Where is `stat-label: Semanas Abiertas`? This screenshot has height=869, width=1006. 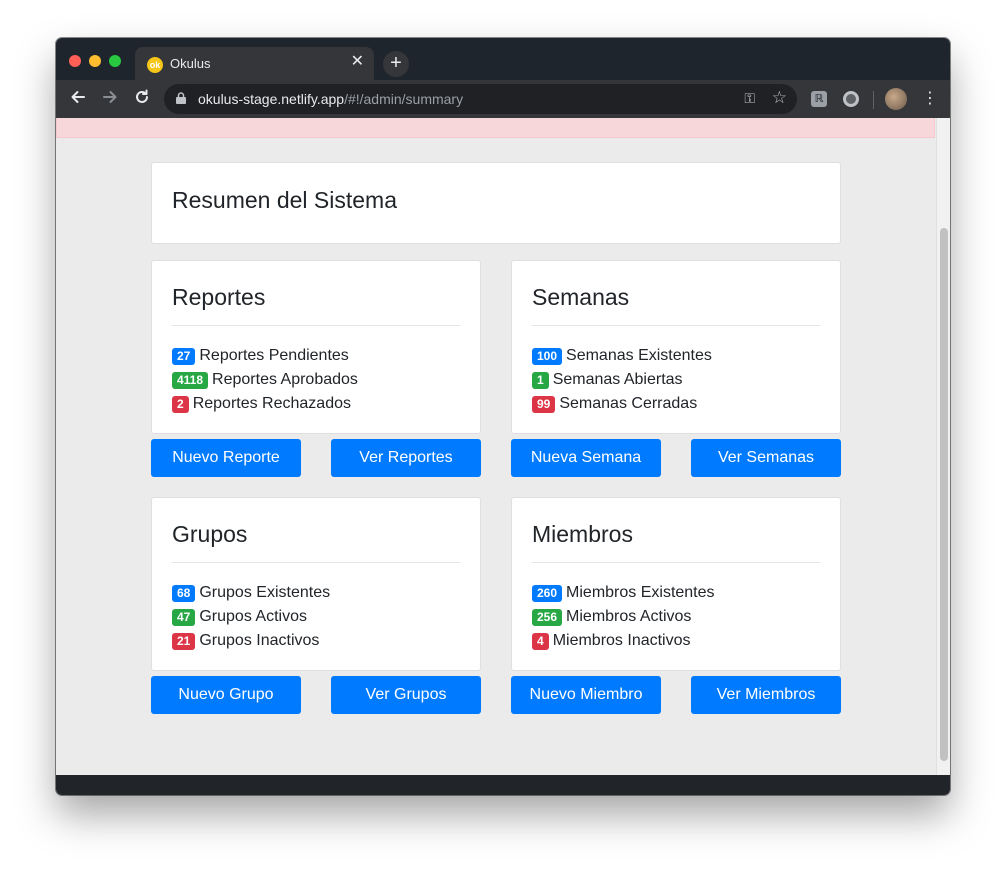 stat-label: Semanas Abiertas is located at coordinates (617, 379).